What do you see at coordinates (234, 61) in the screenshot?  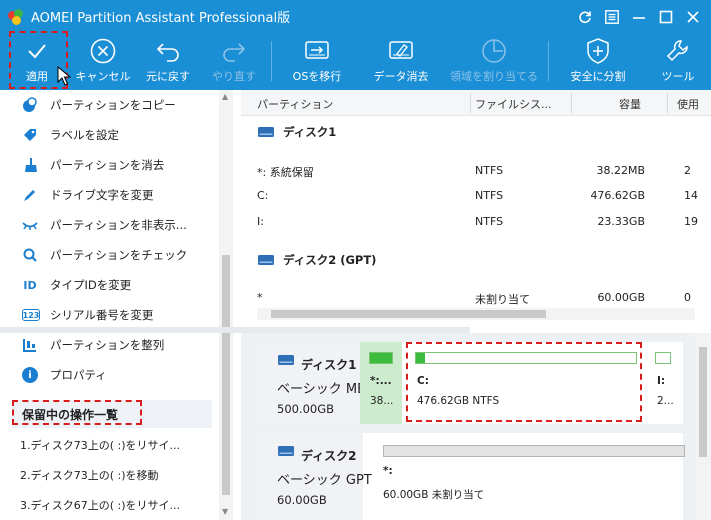 I see `redo-button: やり直す` at bounding box center [234, 61].